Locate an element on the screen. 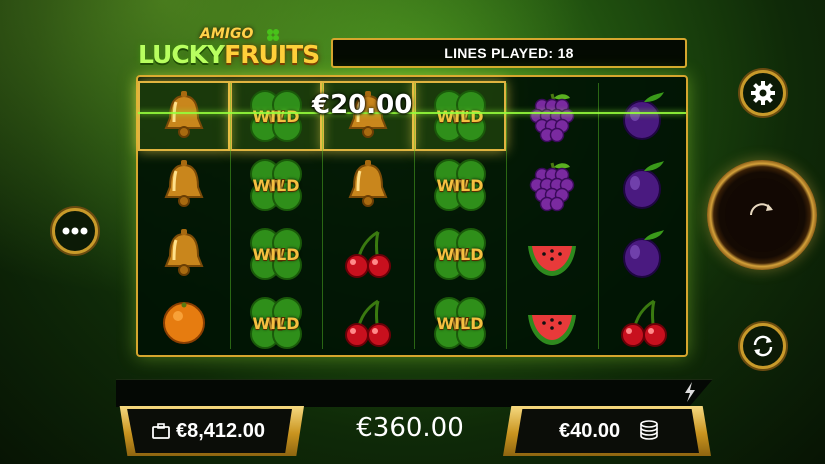 This screenshot has height=464, width=825. orange-icon is located at coordinates (184, 323).